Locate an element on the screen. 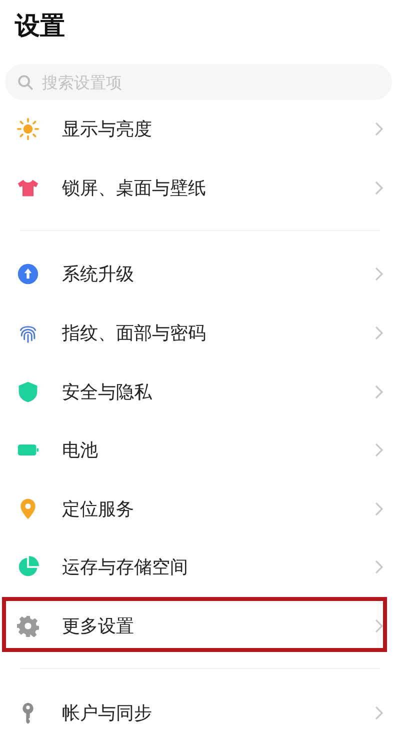 The image size is (400, 740). settings-row: 帐户与同步 is located at coordinates (200, 711).